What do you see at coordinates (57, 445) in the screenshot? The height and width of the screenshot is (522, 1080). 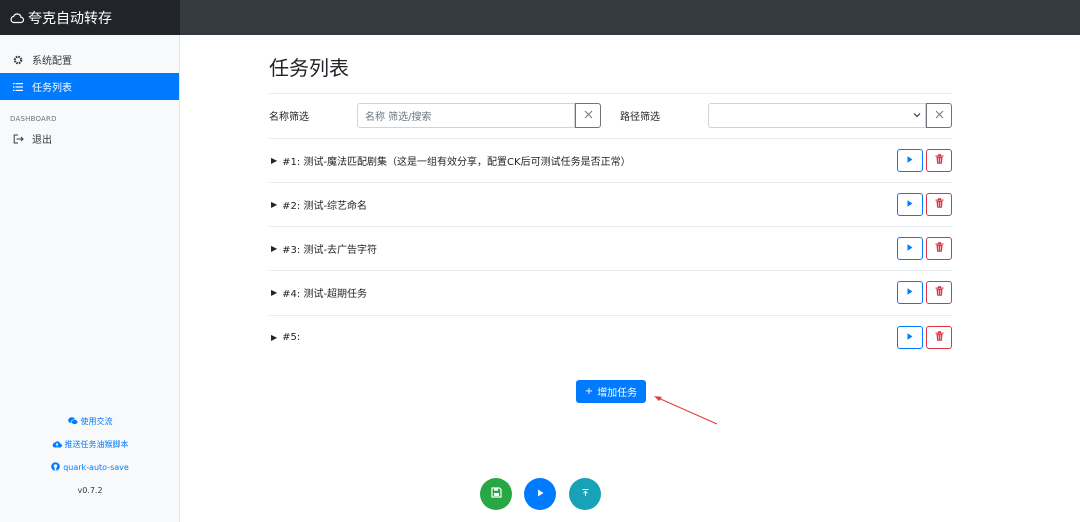 I see `cloud-upload-icon` at bounding box center [57, 445].